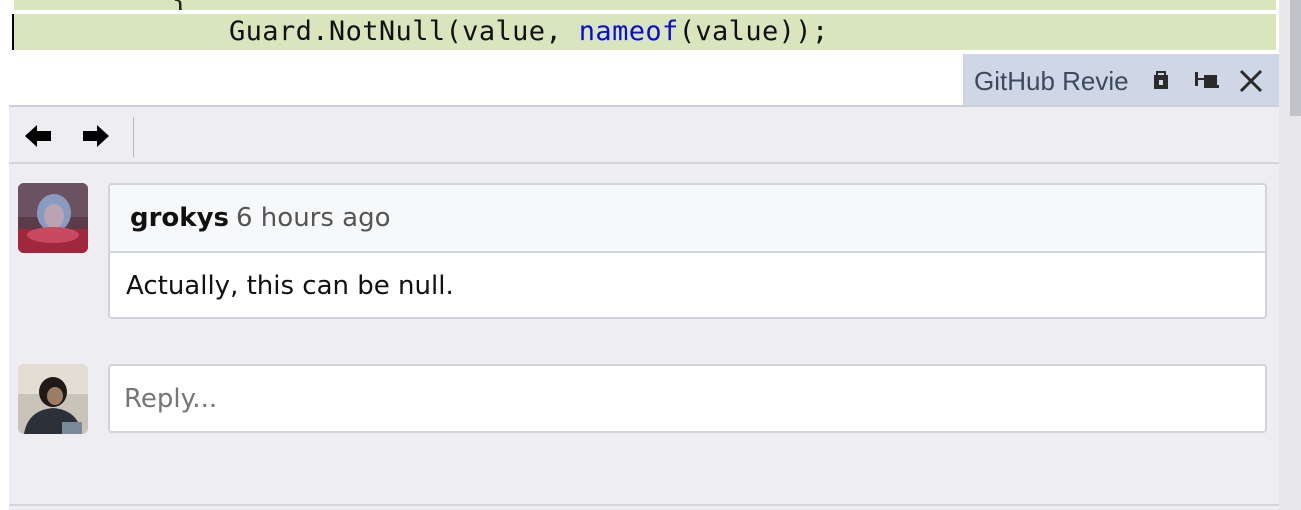 Image resolution: width=1301 pixels, height=510 pixels. I want to click on forward-button, so click(96, 136).